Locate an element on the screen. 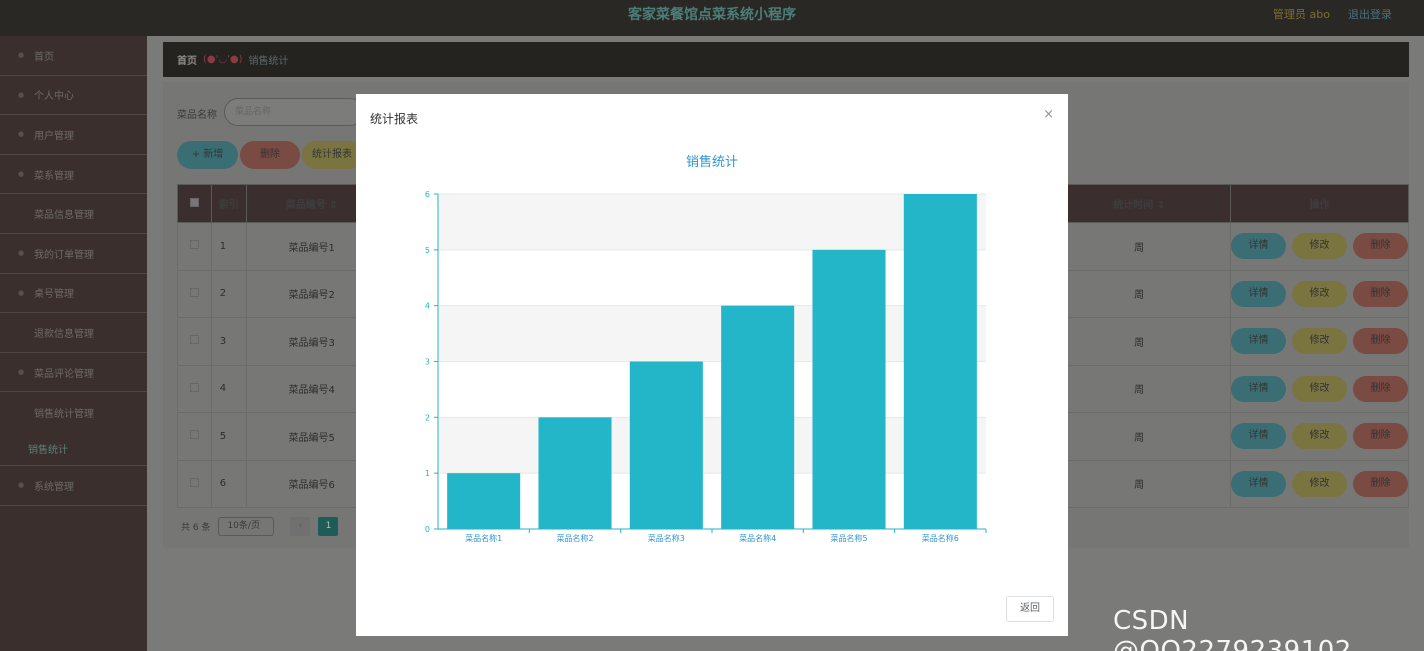  pagination: 共 6 条 10条/页 ‹ 1 is located at coordinates (260, 526).